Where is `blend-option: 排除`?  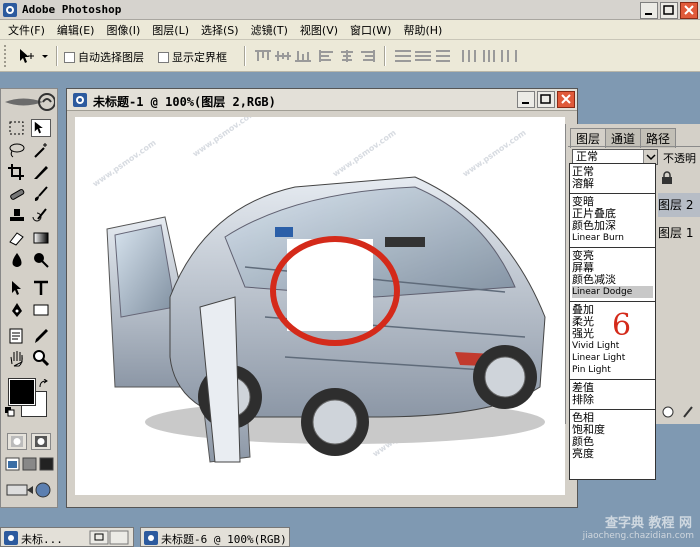 blend-option: 排除 is located at coordinates (612, 400).